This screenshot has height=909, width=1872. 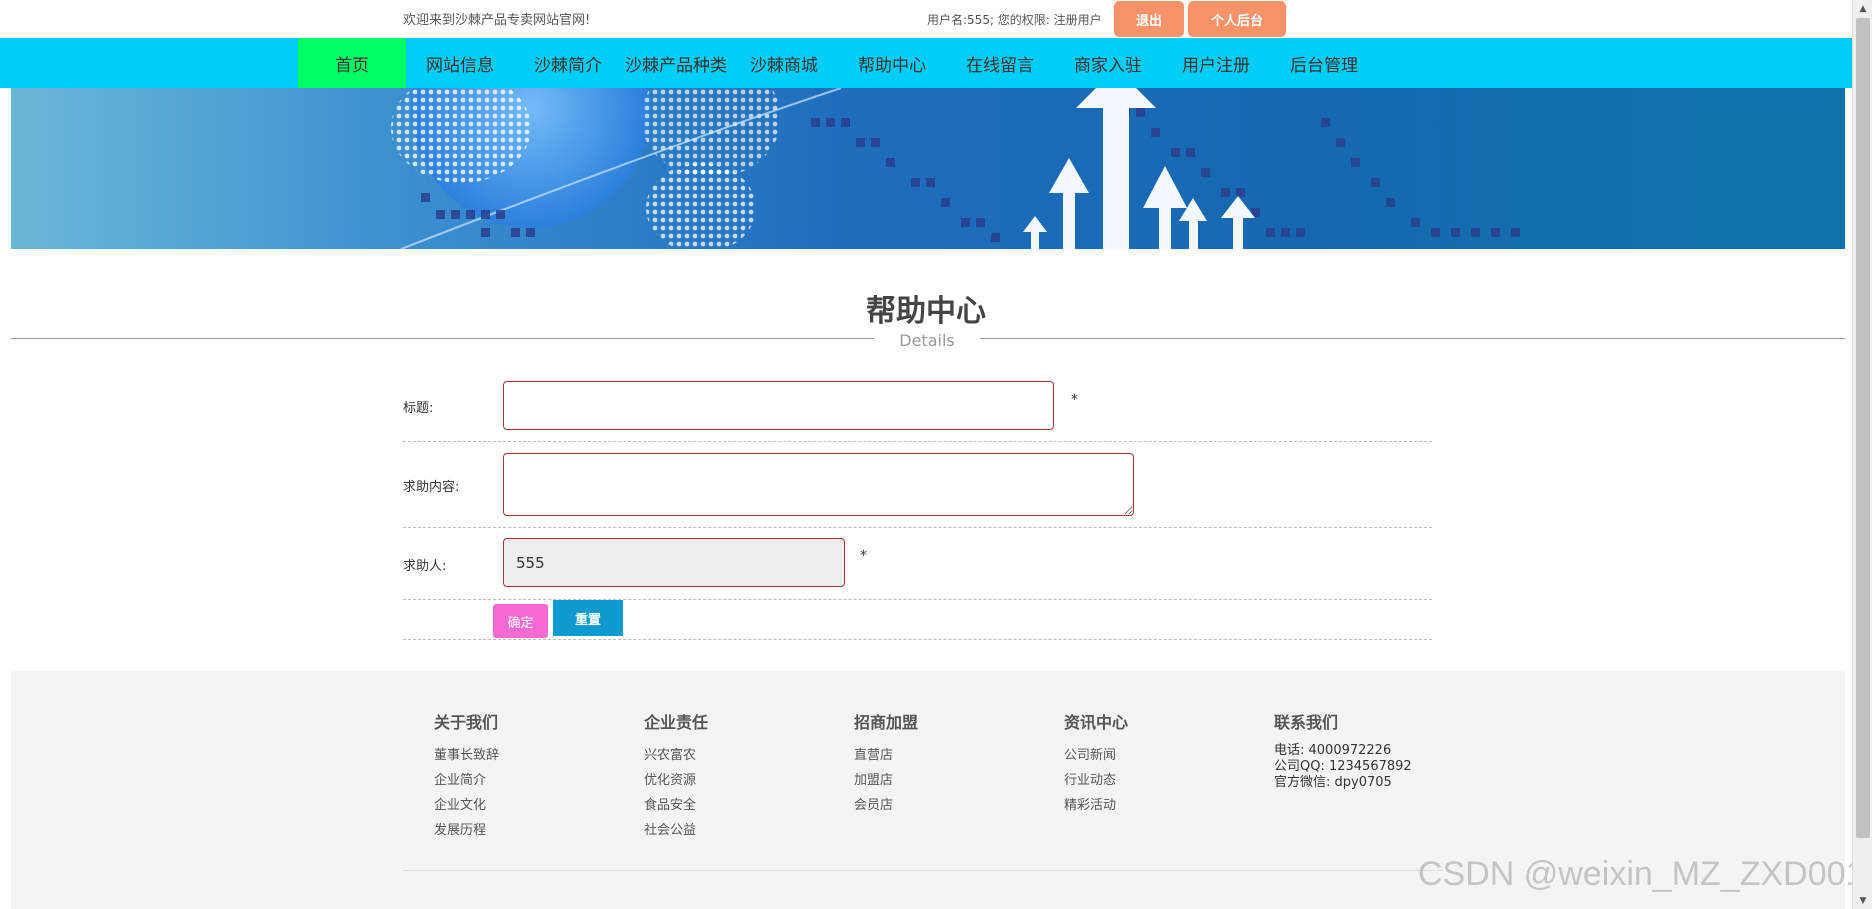 I want to click on banner-graphic, so click(x=955, y=168).